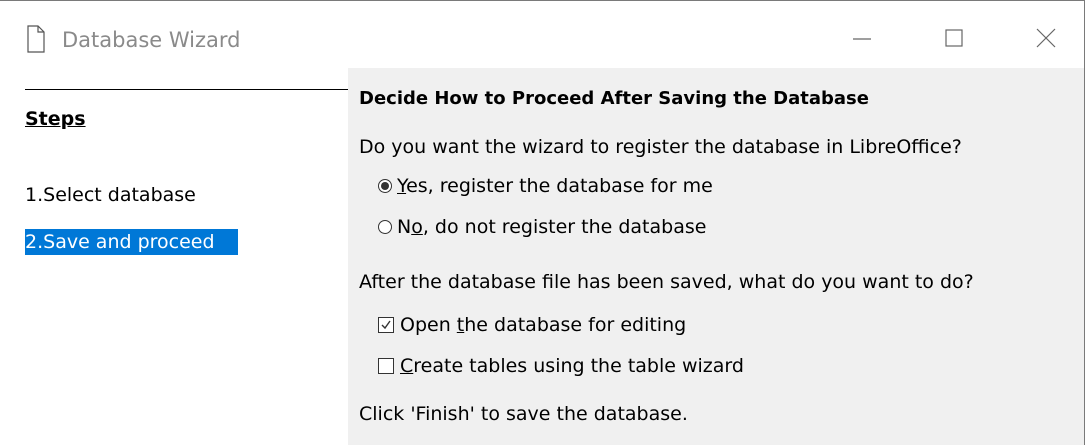 The width and height of the screenshot is (1085, 445). I want to click on window-title: Database Wizard, so click(151, 40).